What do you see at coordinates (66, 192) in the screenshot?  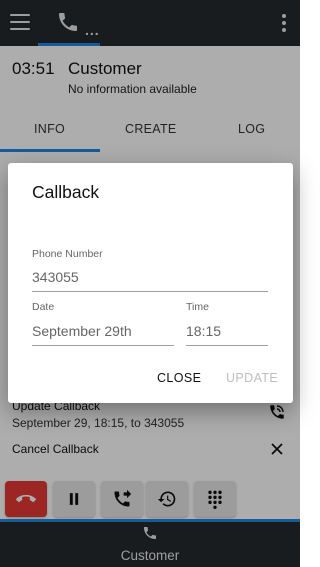 I see `dialog-title: Callback` at bounding box center [66, 192].